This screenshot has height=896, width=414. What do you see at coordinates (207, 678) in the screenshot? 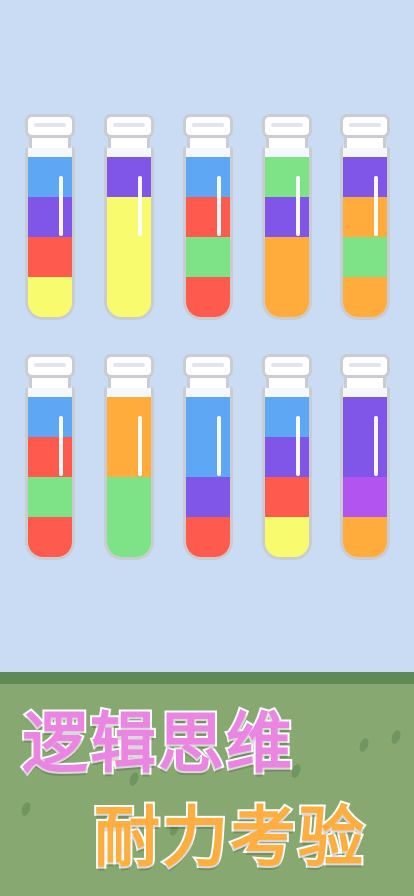
I see `grass-edge` at bounding box center [207, 678].